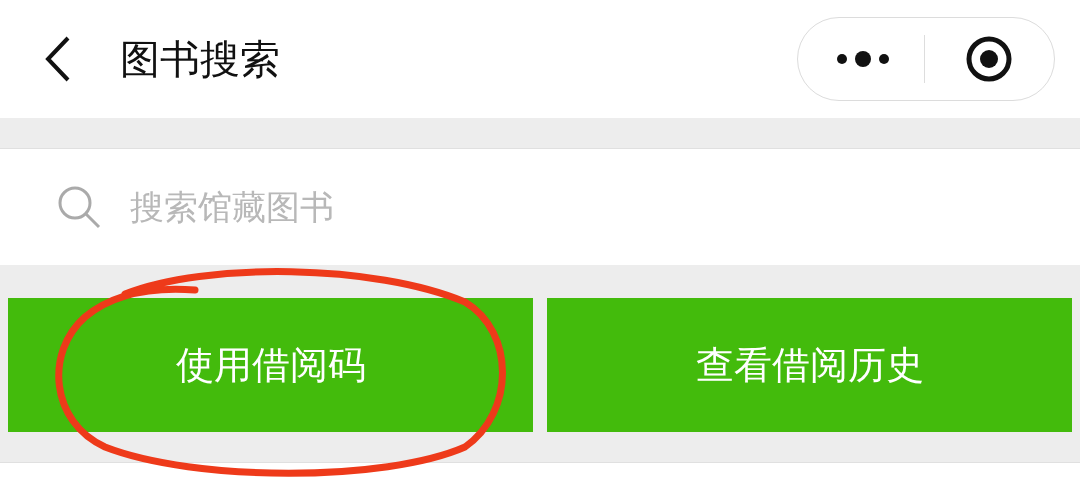 This screenshot has width=1080, height=487. Describe the element at coordinates (200, 59) in the screenshot. I see `page-title: 图书搜索` at that location.